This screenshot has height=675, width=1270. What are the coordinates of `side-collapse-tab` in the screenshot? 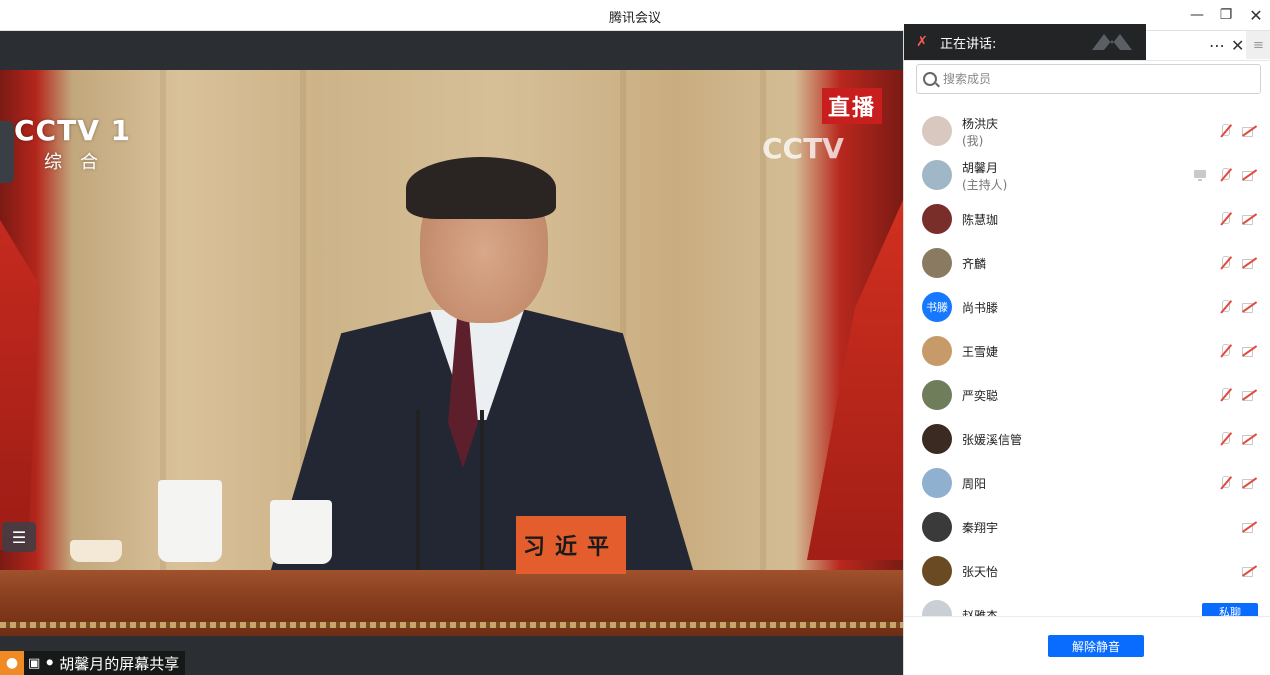 It's located at (7, 152).